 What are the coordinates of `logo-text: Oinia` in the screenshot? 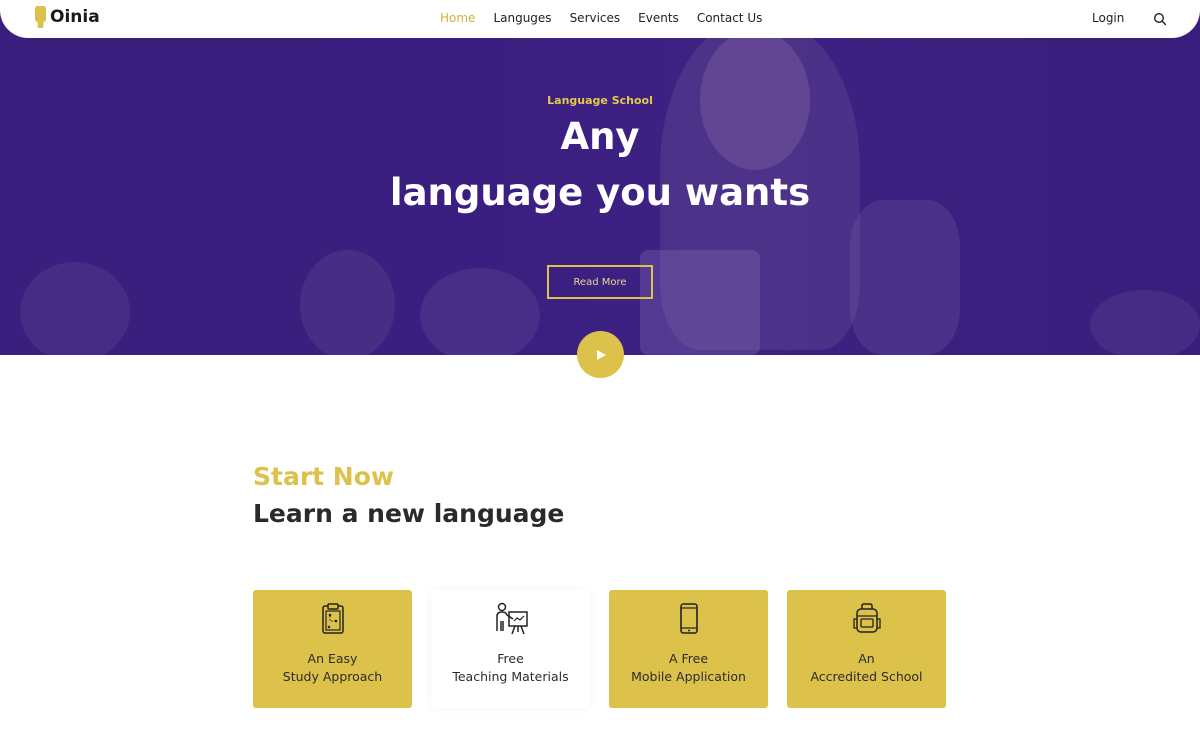 It's located at (75, 17).